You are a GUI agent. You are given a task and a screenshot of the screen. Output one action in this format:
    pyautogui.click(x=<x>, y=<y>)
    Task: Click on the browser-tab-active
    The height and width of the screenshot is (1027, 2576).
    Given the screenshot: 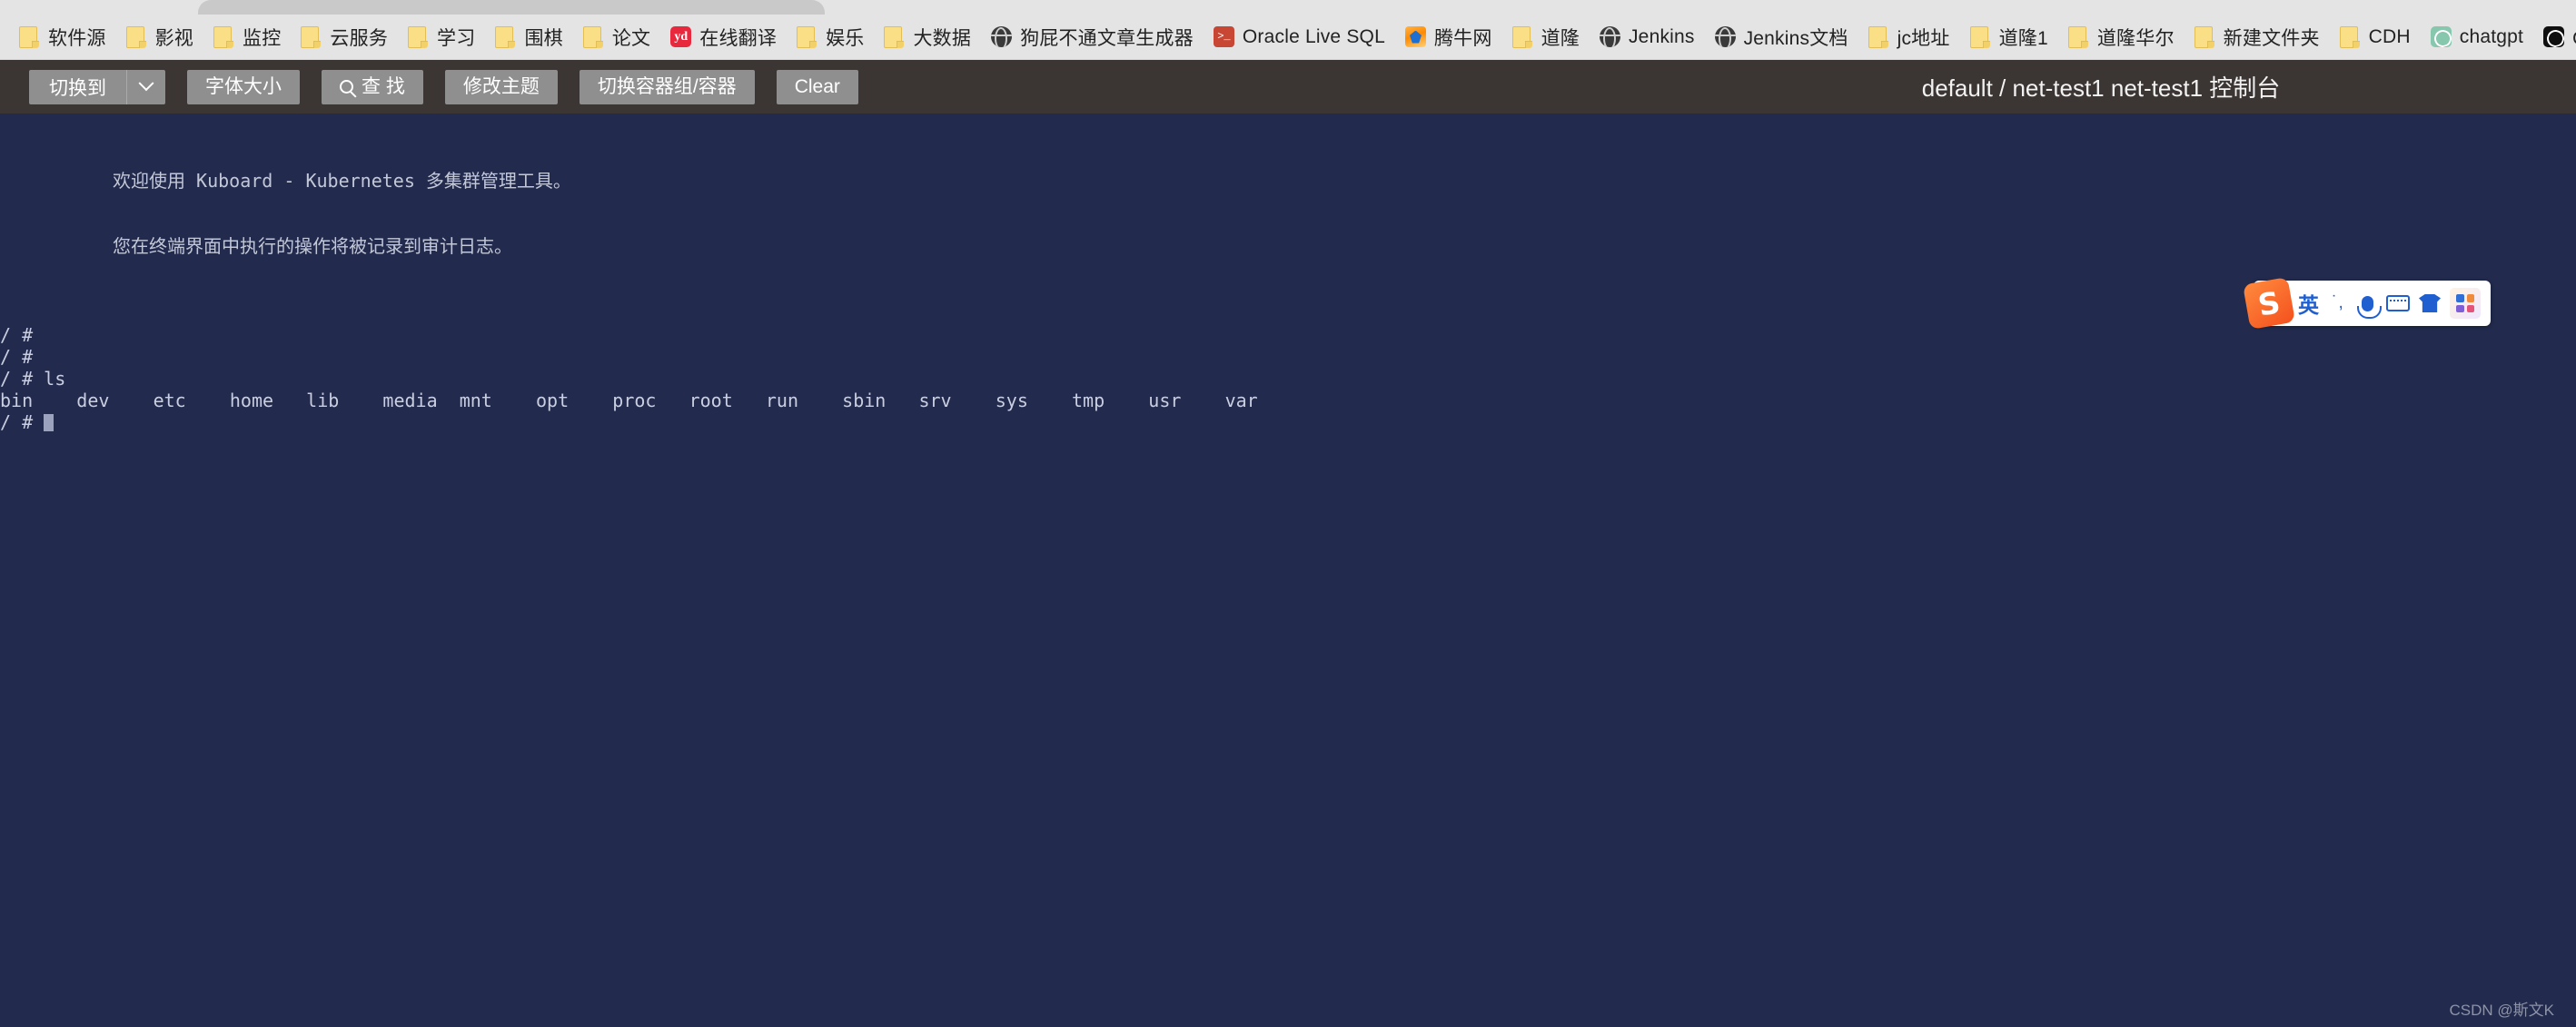 What is the action you would take?
    pyautogui.click(x=511, y=8)
    